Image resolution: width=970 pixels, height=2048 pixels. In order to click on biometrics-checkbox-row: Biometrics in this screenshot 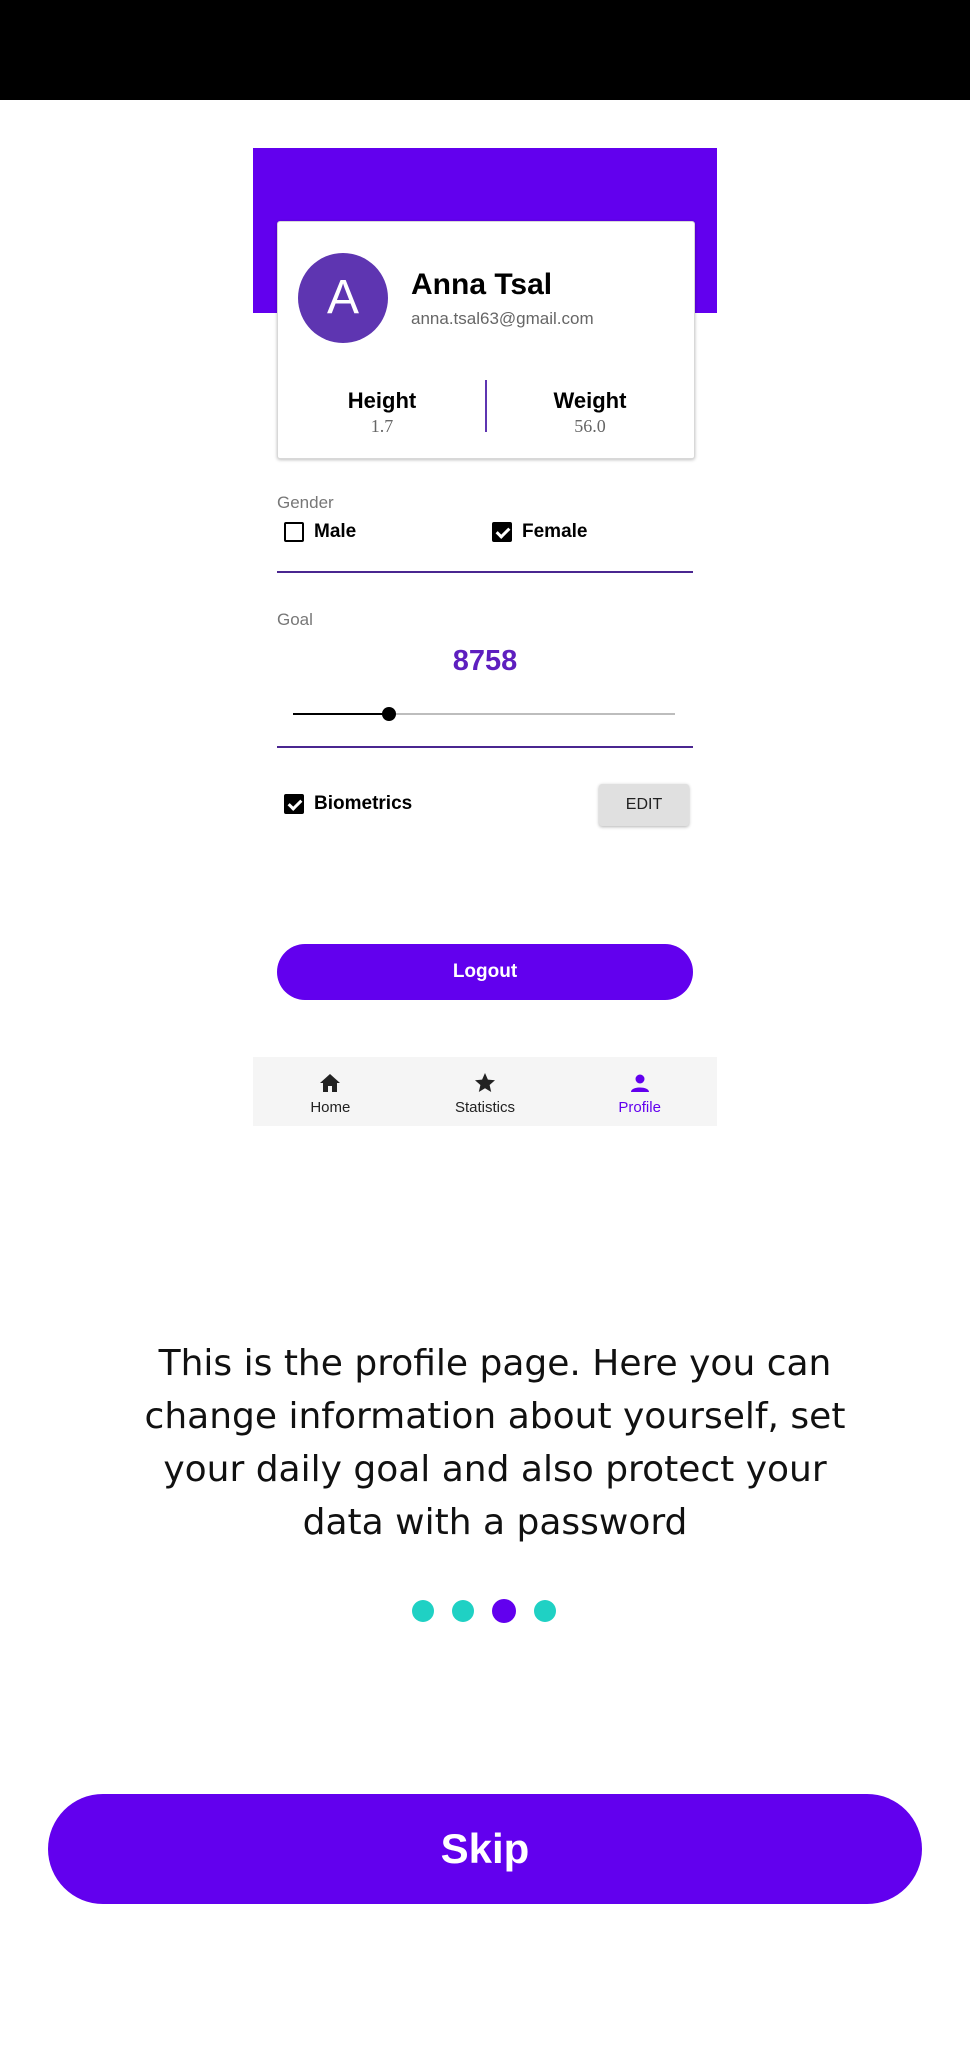, I will do `click(348, 804)`.